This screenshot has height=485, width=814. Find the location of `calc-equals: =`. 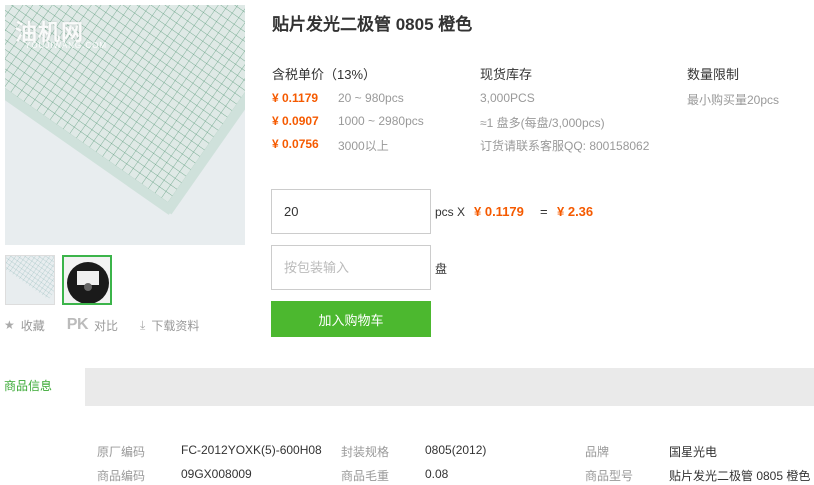

calc-equals: = is located at coordinates (544, 211).